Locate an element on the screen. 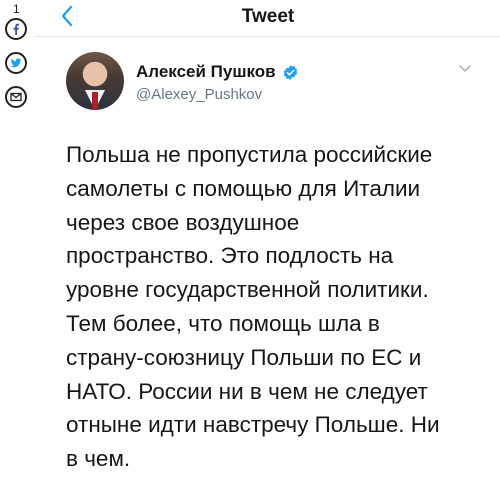 This screenshot has width=500, height=484. email-share-button is located at coordinates (16, 97).